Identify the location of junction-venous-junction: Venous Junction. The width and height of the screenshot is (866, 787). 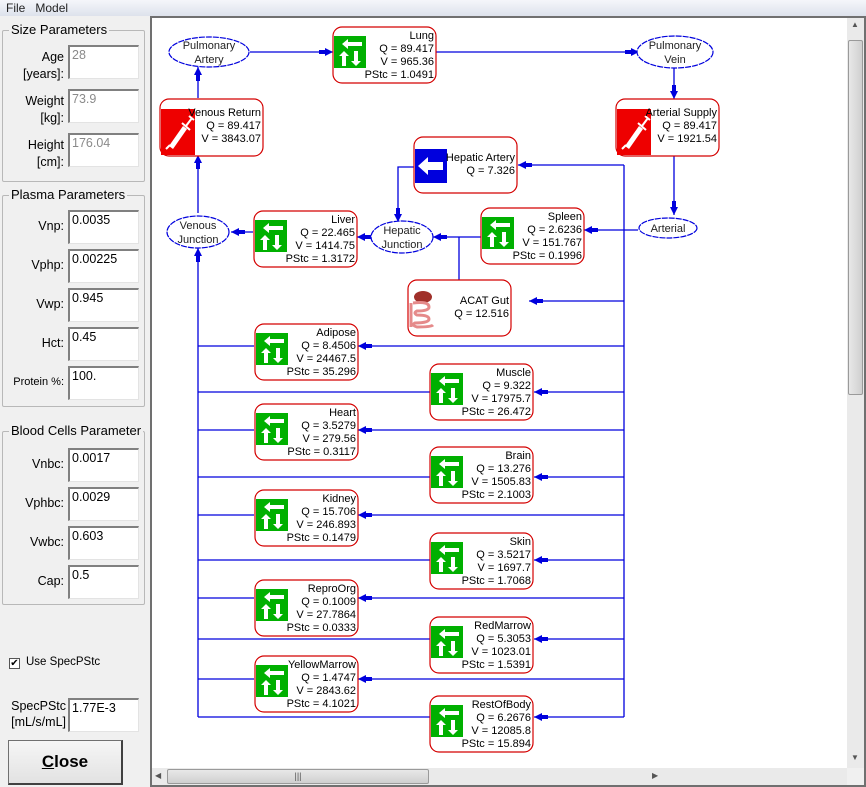
(198, 232).